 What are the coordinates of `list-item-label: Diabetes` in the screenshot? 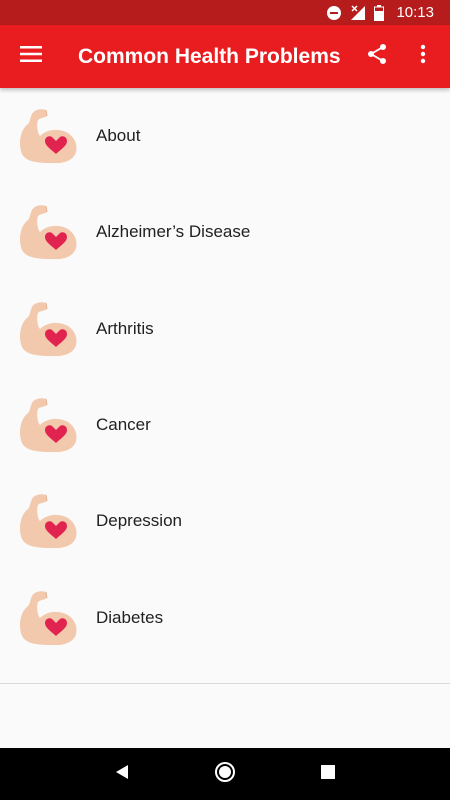 It's located at (130, 617).